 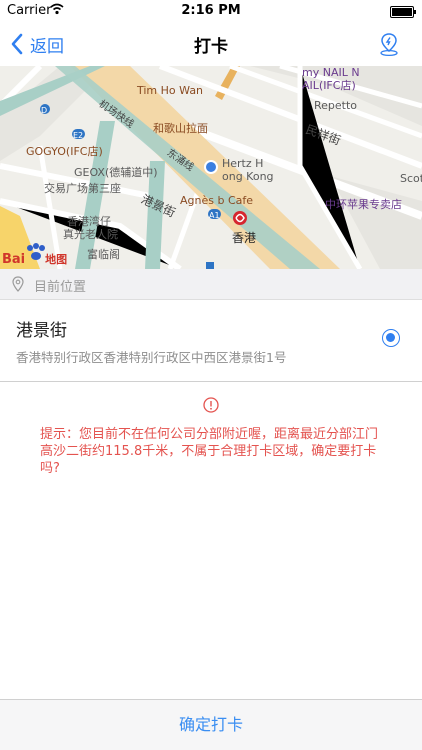 I want to click on battery-icon, so click(x=403, y=12).